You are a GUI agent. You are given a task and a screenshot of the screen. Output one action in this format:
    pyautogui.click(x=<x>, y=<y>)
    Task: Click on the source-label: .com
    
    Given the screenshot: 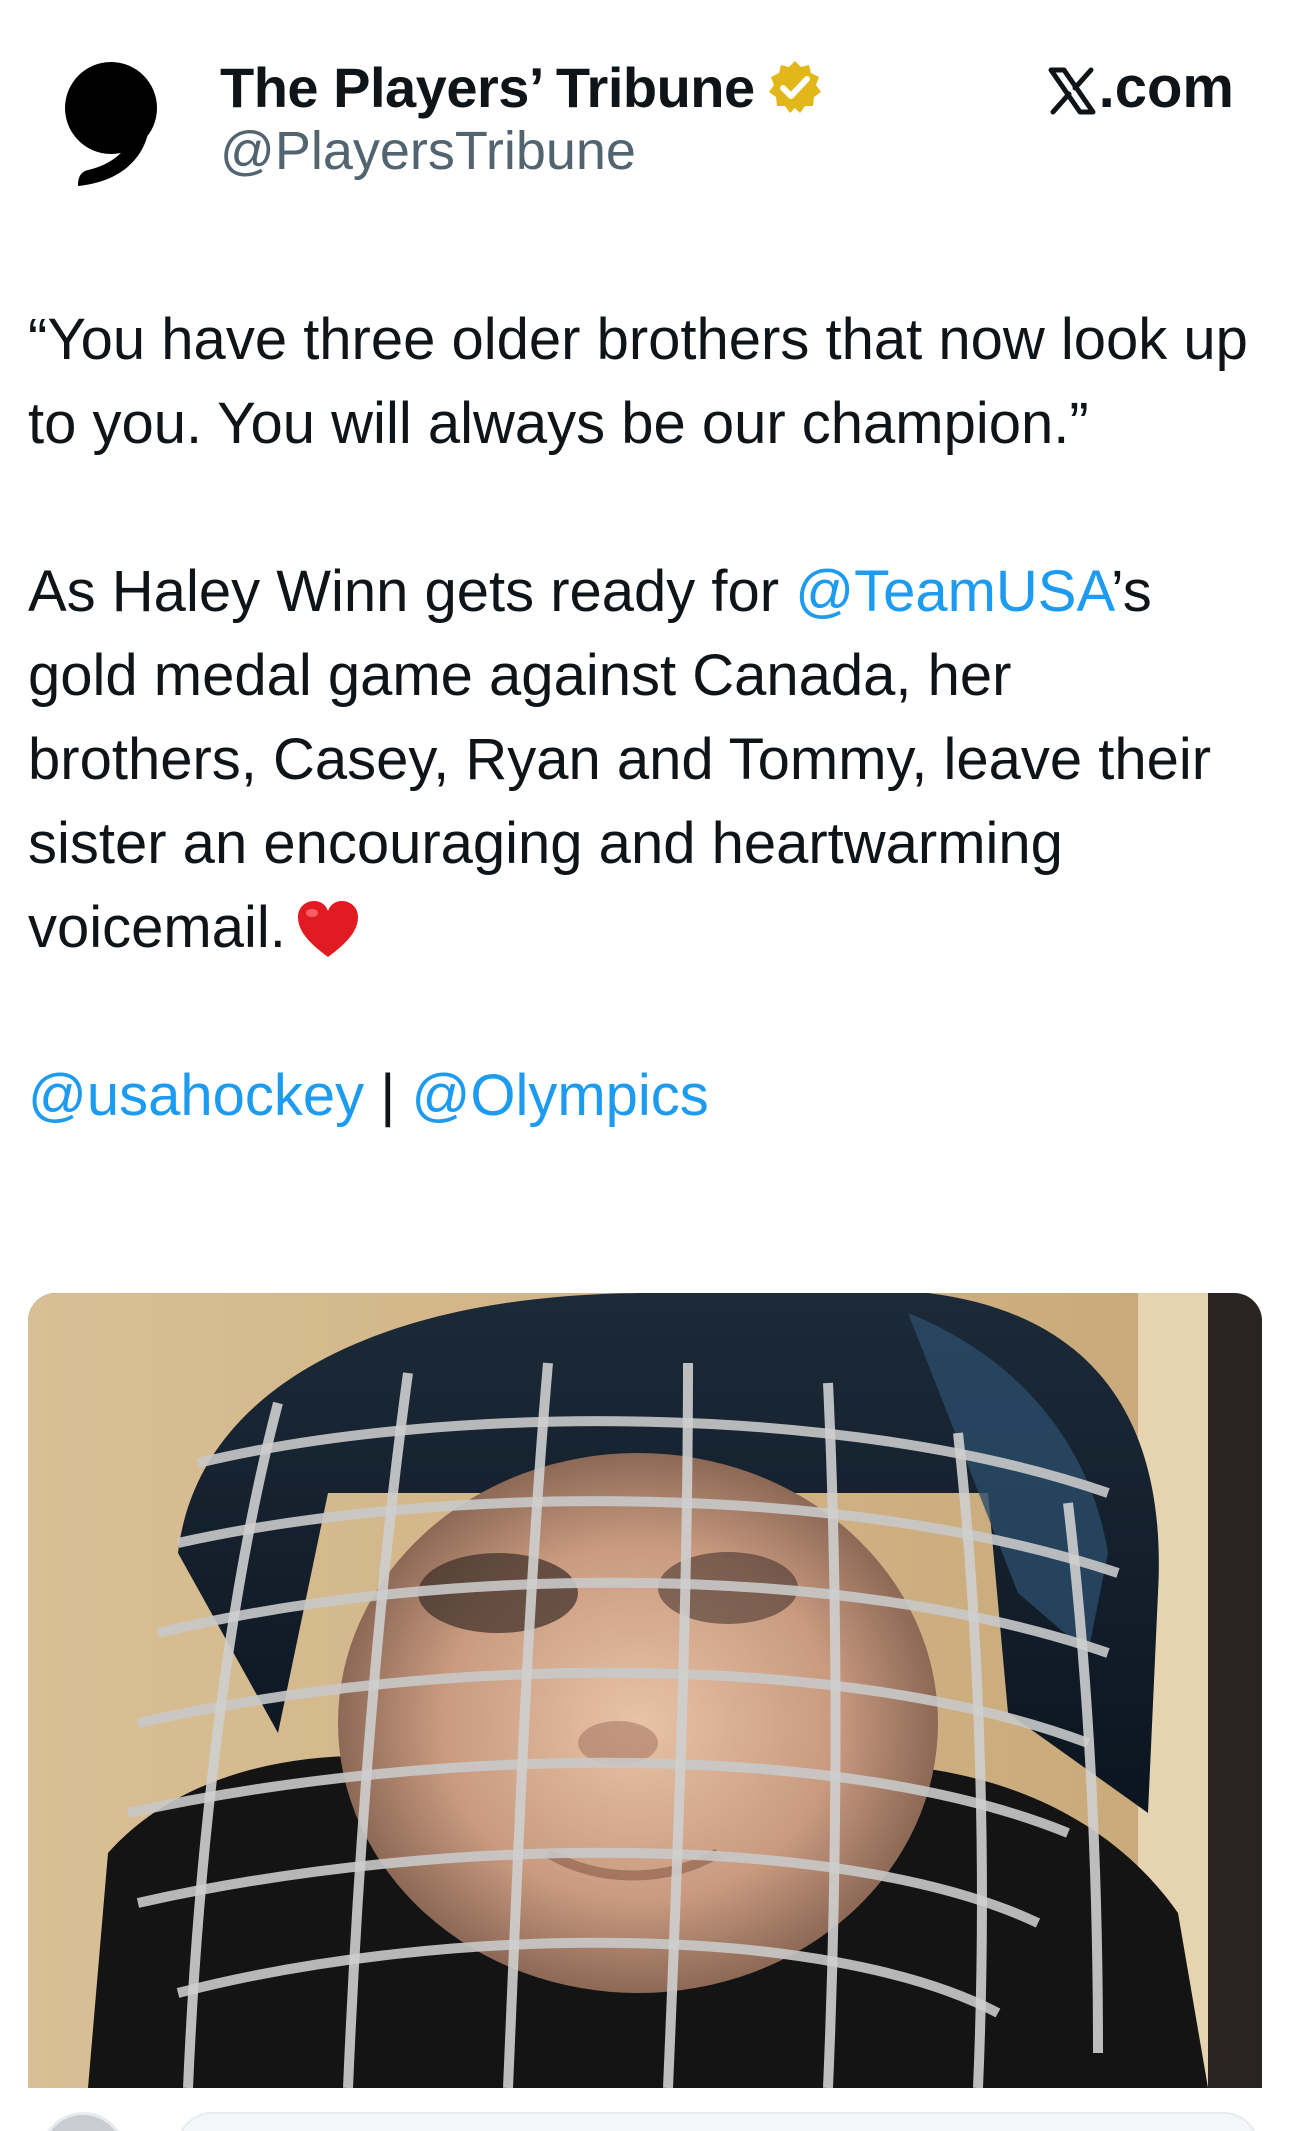 What is the action you would take?
    pyautogui.click(x=1140, y=87)
    